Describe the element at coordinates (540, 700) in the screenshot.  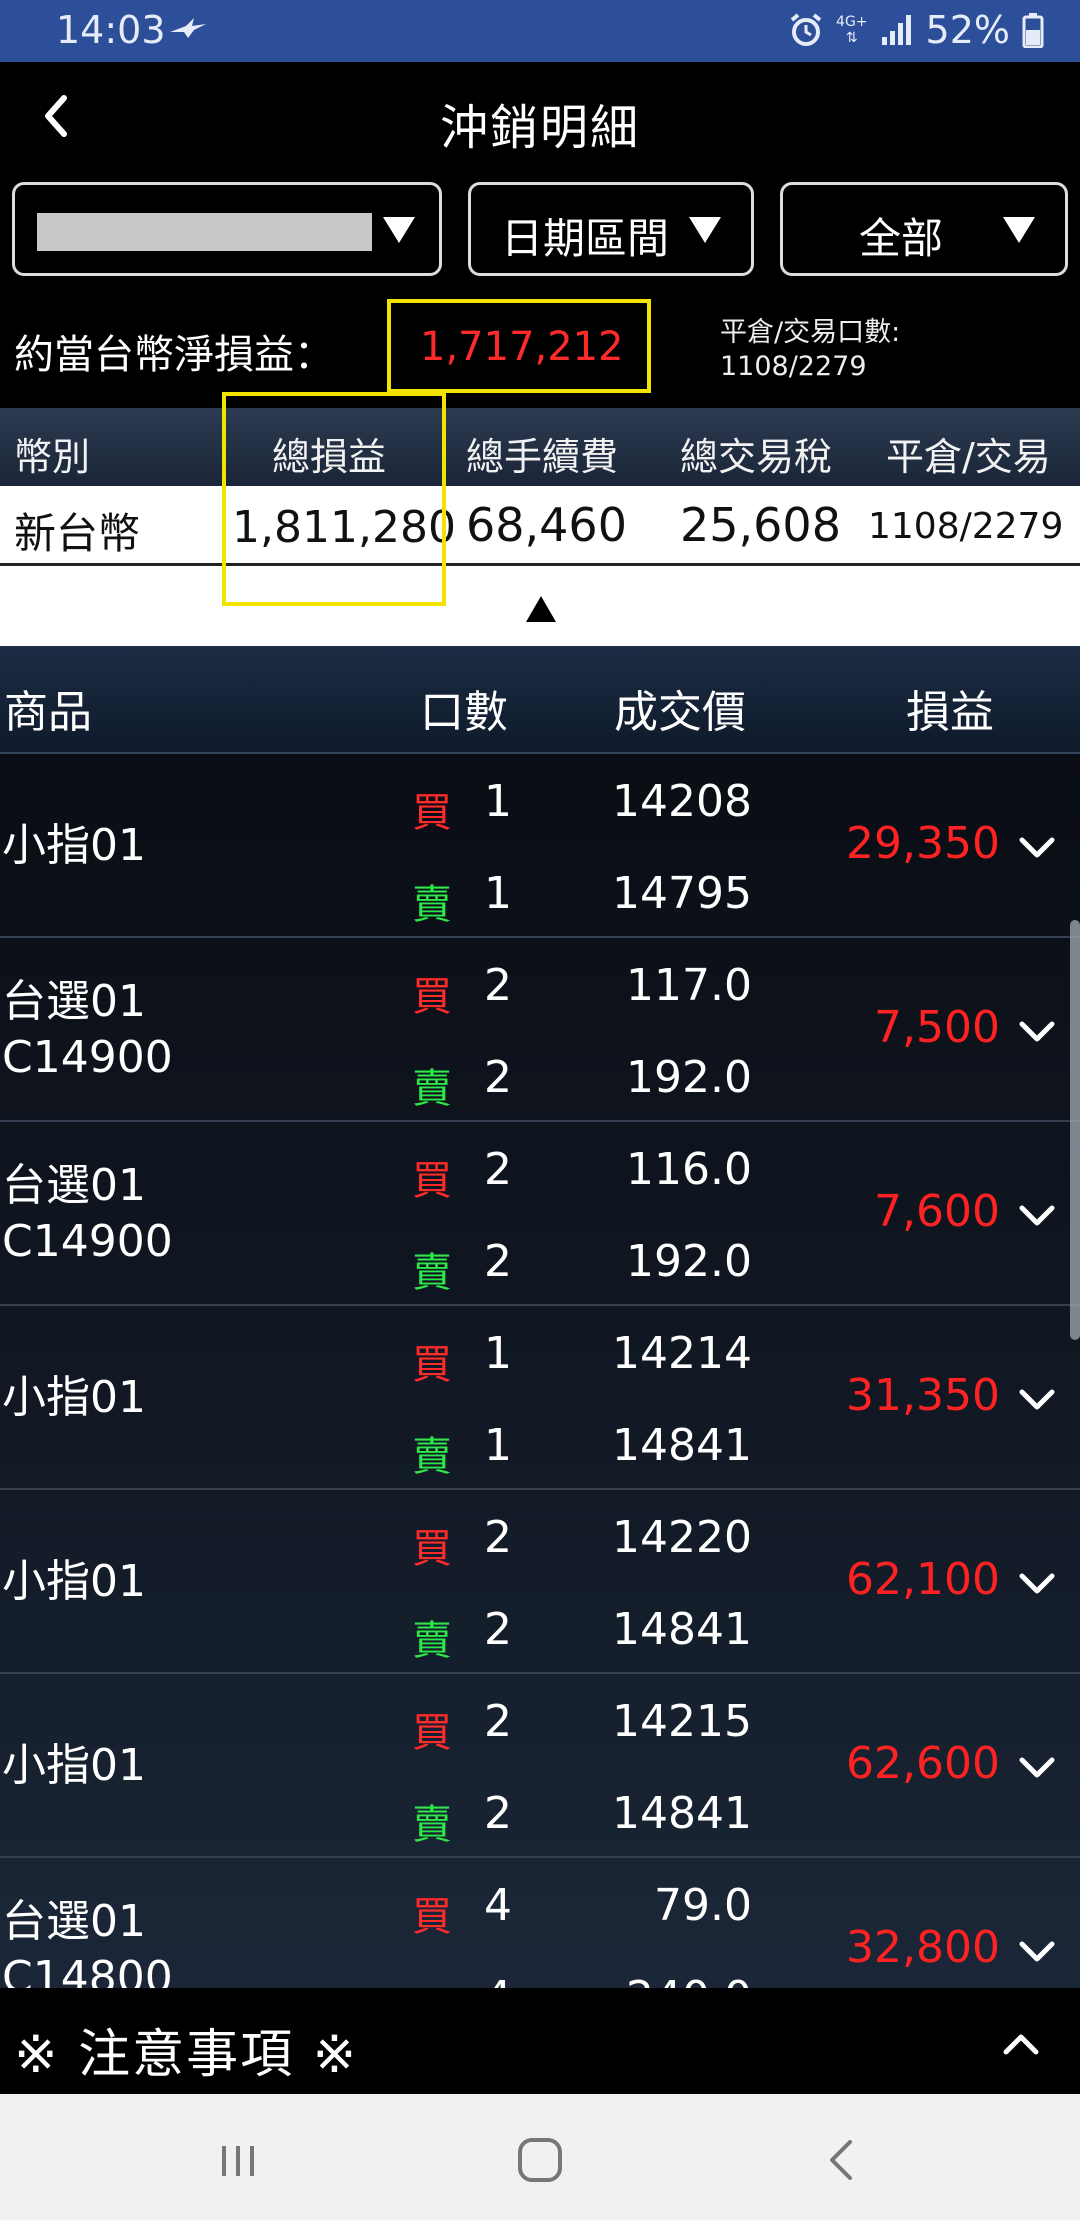
I see `list-header: 商品 口數 成交價 損益` at that location.